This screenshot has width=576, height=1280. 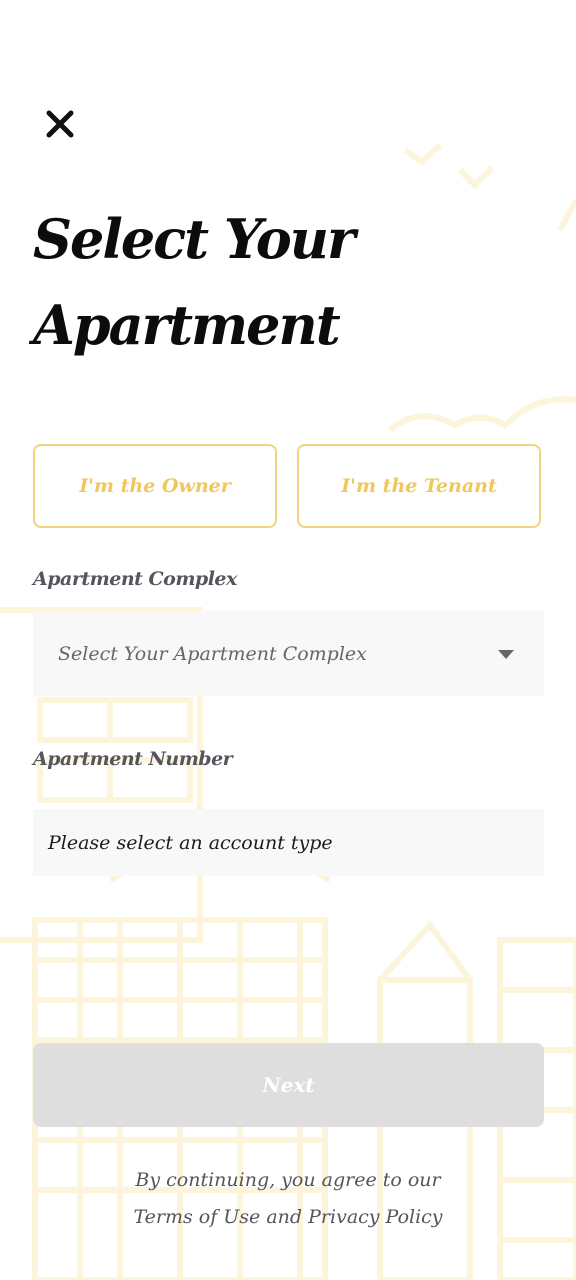 I want to click on next-button-label: Next, so click(x=288, y=1085).